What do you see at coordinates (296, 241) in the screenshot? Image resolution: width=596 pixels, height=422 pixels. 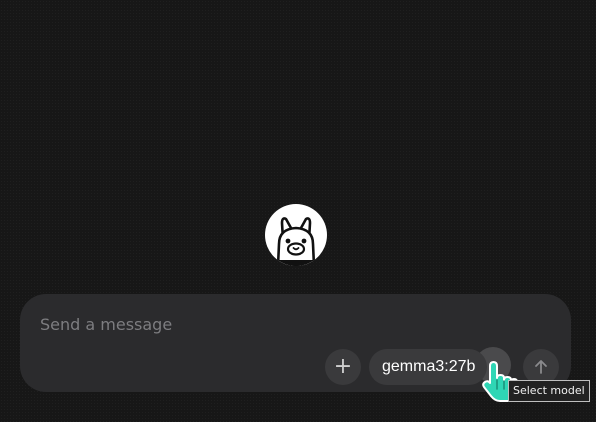 I see `llama-icon` at bounding box center [296, 241].